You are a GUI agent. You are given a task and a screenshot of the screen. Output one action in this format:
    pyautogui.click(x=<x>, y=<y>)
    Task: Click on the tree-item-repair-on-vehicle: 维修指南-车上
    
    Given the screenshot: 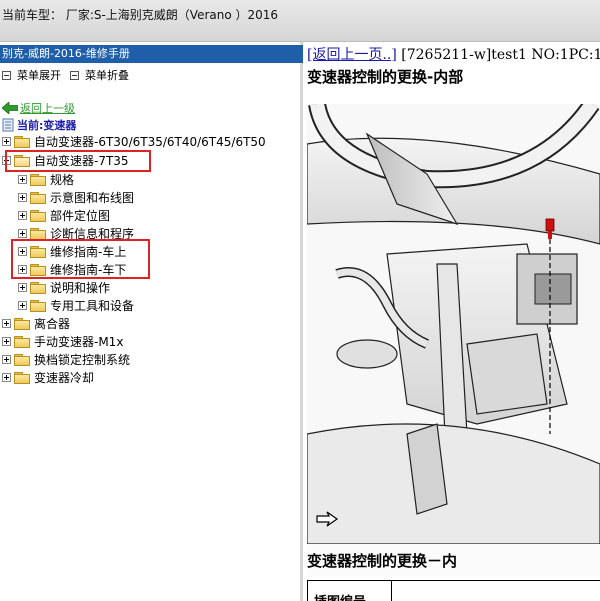 What is the action you would take?
    pyautogui.click(x=72, y=251)
    